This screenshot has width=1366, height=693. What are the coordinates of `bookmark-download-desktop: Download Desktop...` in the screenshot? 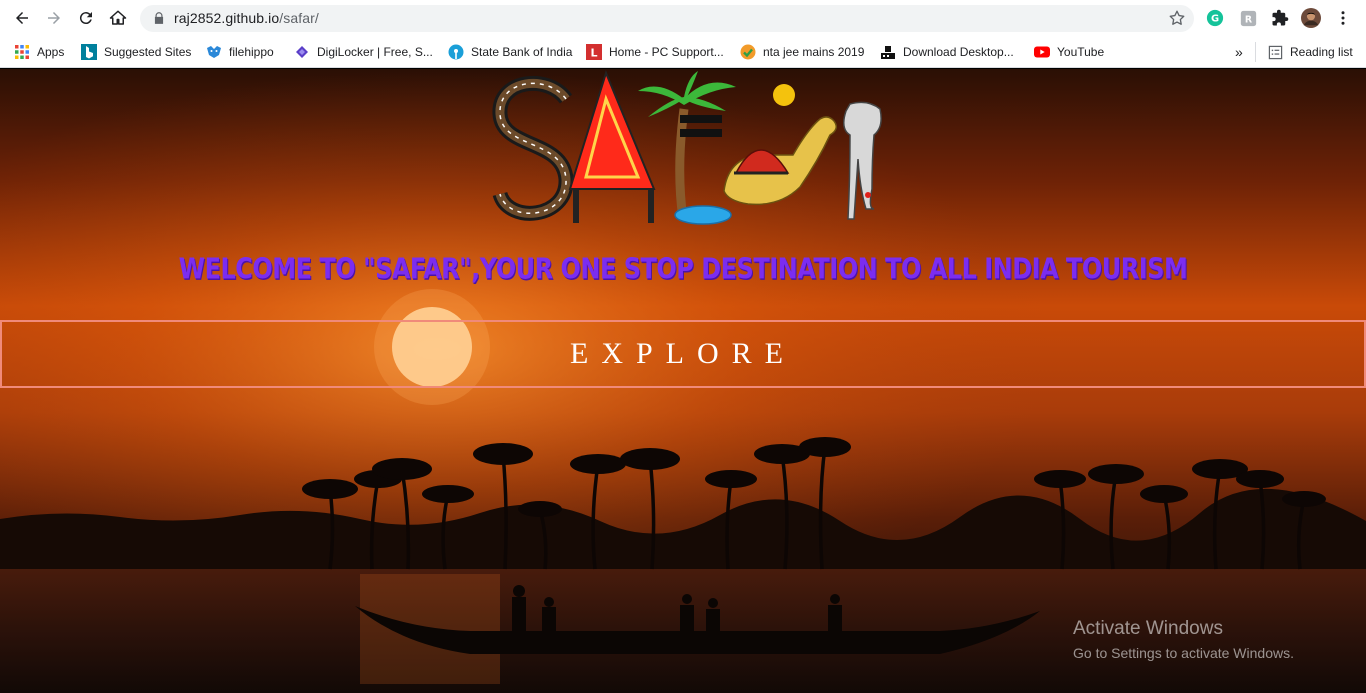 It's located at (947, 52).